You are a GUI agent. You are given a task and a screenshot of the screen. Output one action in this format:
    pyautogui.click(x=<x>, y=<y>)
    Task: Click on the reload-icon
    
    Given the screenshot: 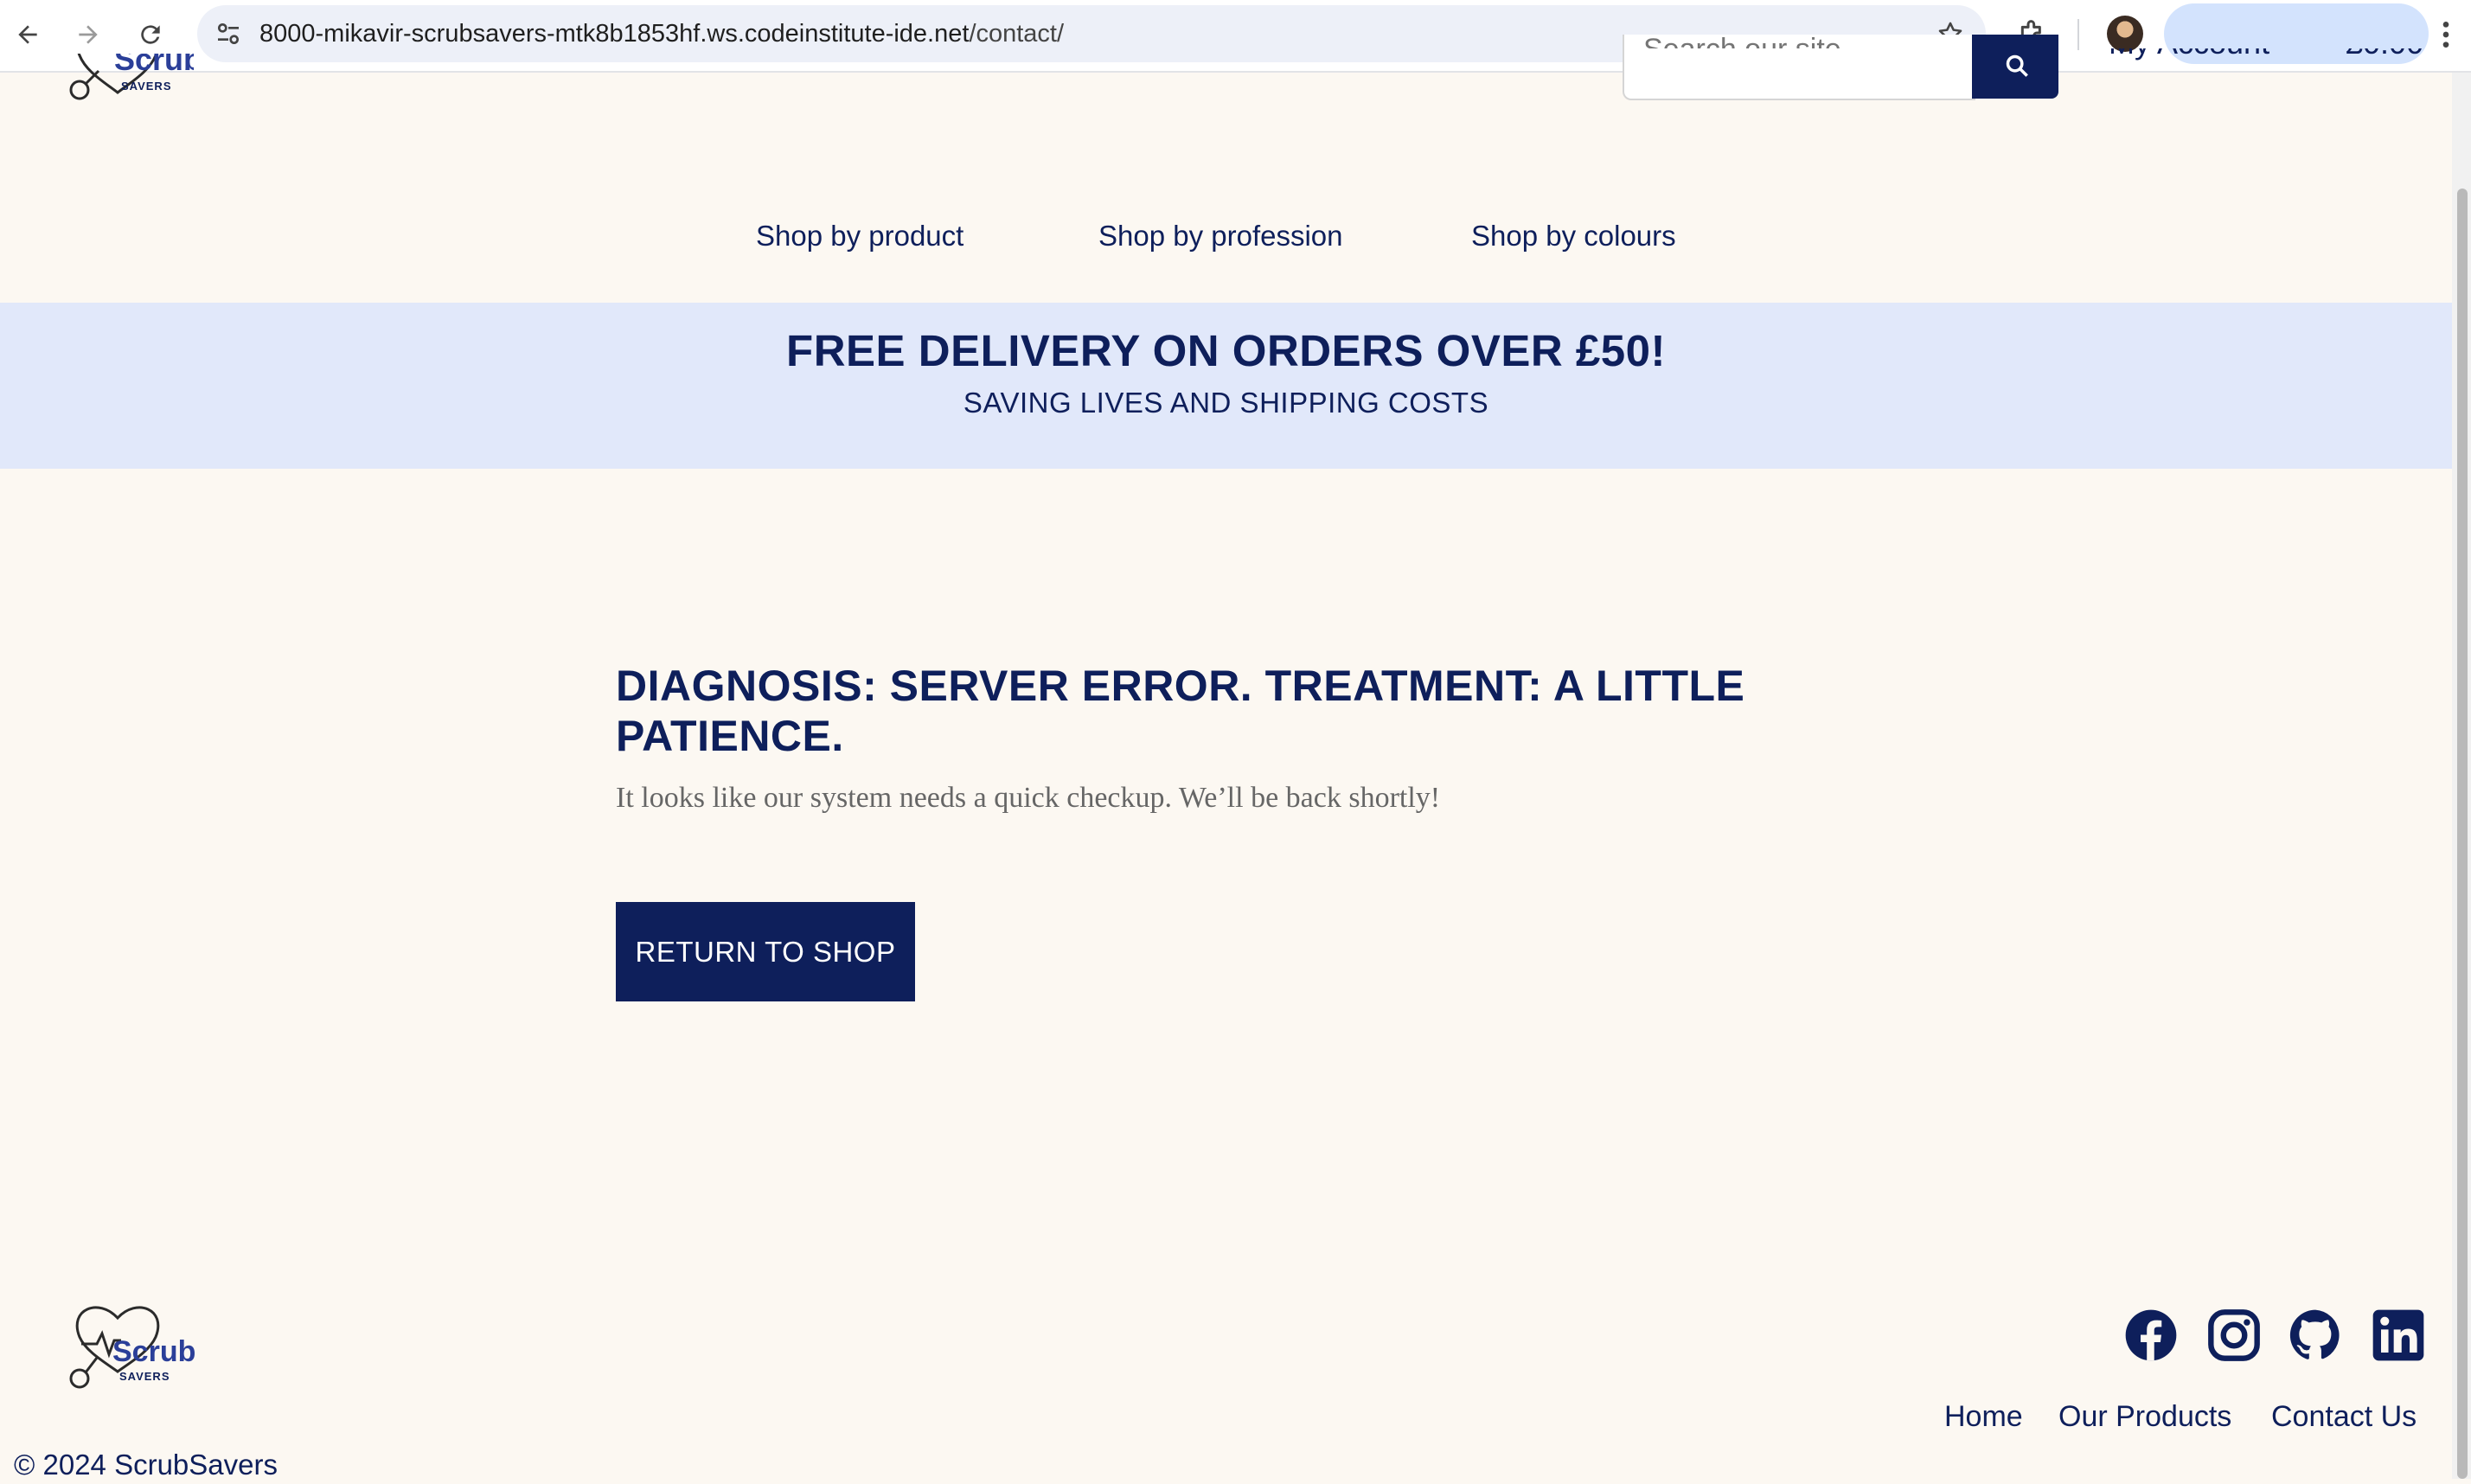 What is the action you would take?
    pyautogui.click(x=150, y=35)
    